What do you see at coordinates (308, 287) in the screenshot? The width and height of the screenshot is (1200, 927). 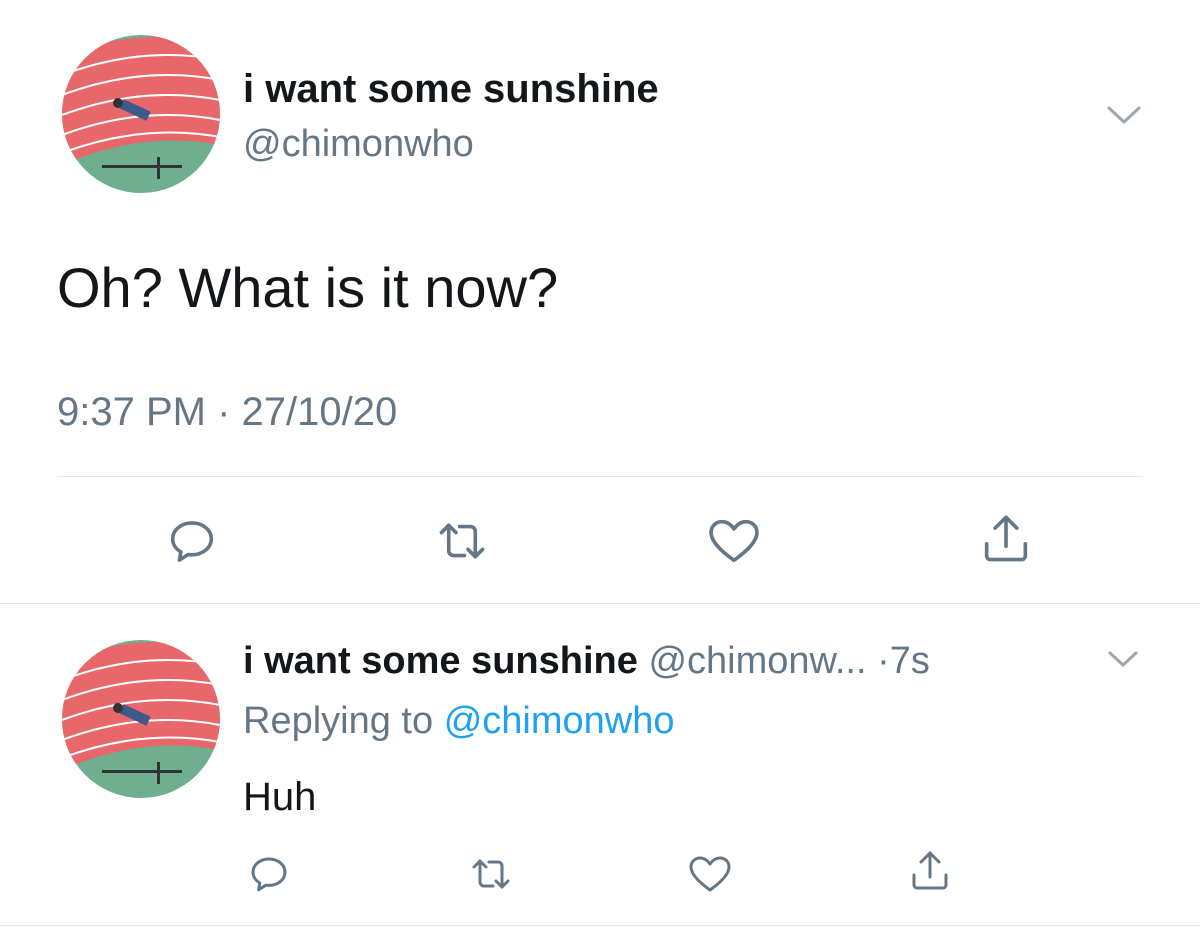 I see `tweet-text: Oh? What is it now?` at bounding box center [308, 287].